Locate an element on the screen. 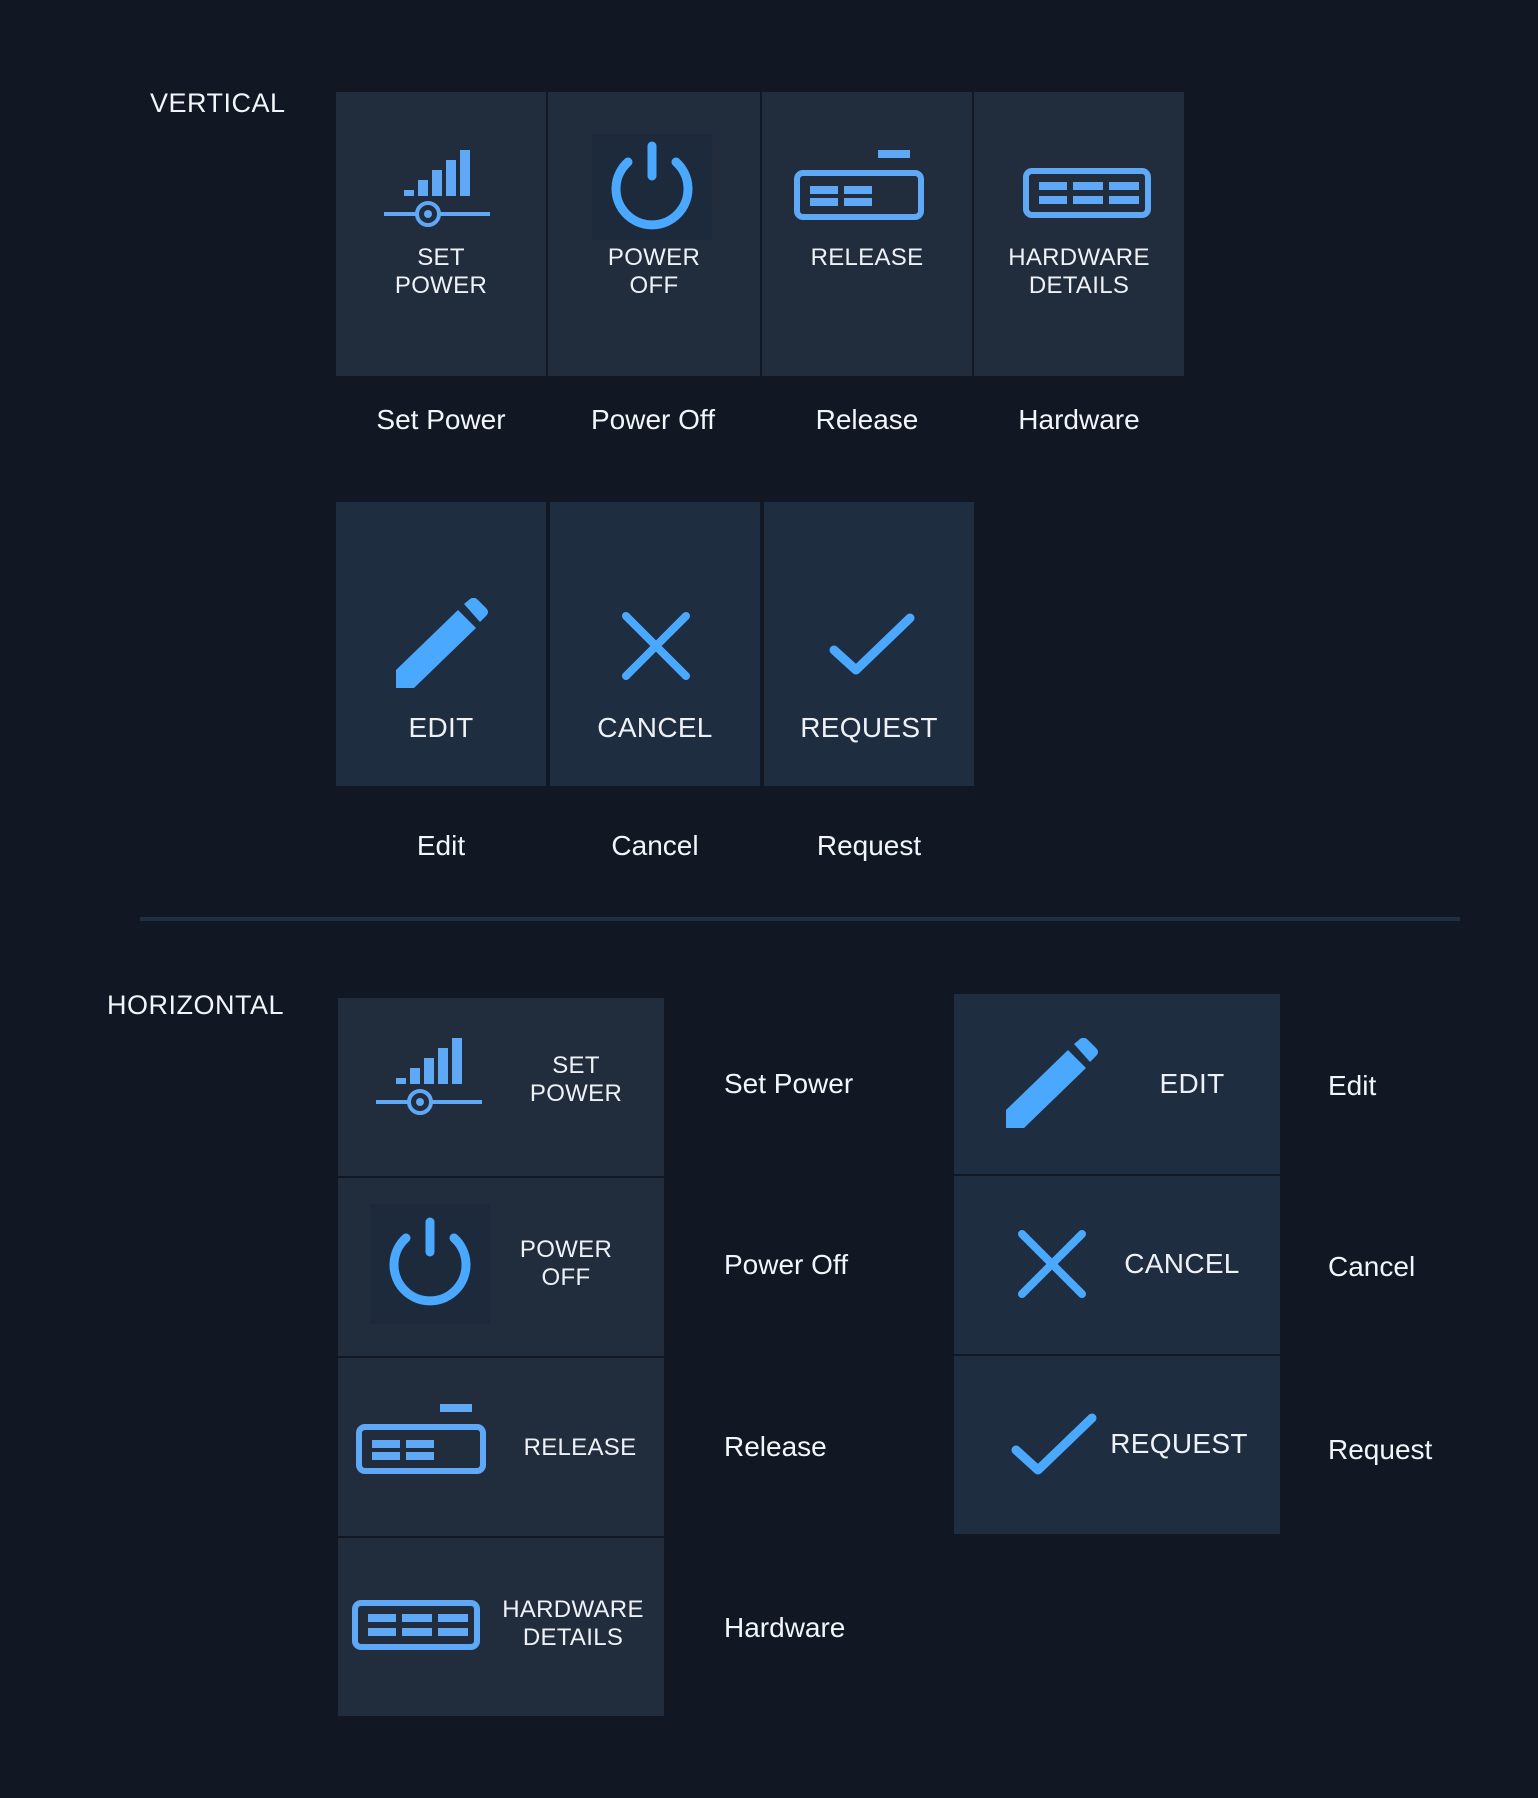 The height and width of the screenshot is (1798, 1538). section-divider is located at coordinates (800, 919).